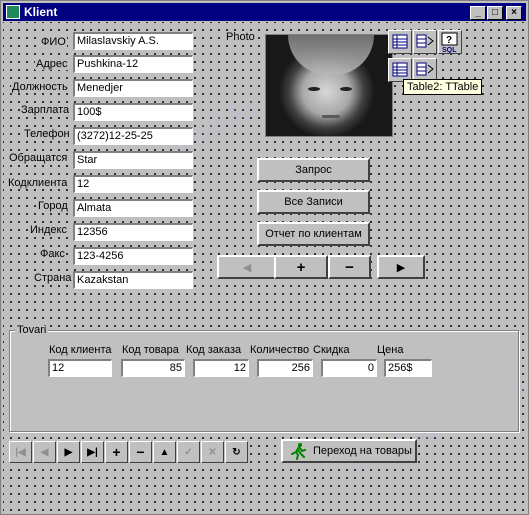 Image resolution: width=529 pixels, height=515 pixels. Describe the element at coordinates (188, 452) in the screenshot. I see `nav-post-button: ✓` at that location.